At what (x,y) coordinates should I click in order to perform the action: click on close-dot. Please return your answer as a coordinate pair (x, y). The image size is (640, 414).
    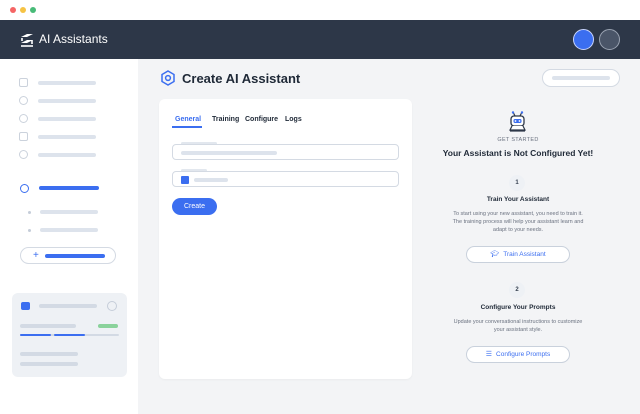
    Looking at the image, I should click on (13, 10).